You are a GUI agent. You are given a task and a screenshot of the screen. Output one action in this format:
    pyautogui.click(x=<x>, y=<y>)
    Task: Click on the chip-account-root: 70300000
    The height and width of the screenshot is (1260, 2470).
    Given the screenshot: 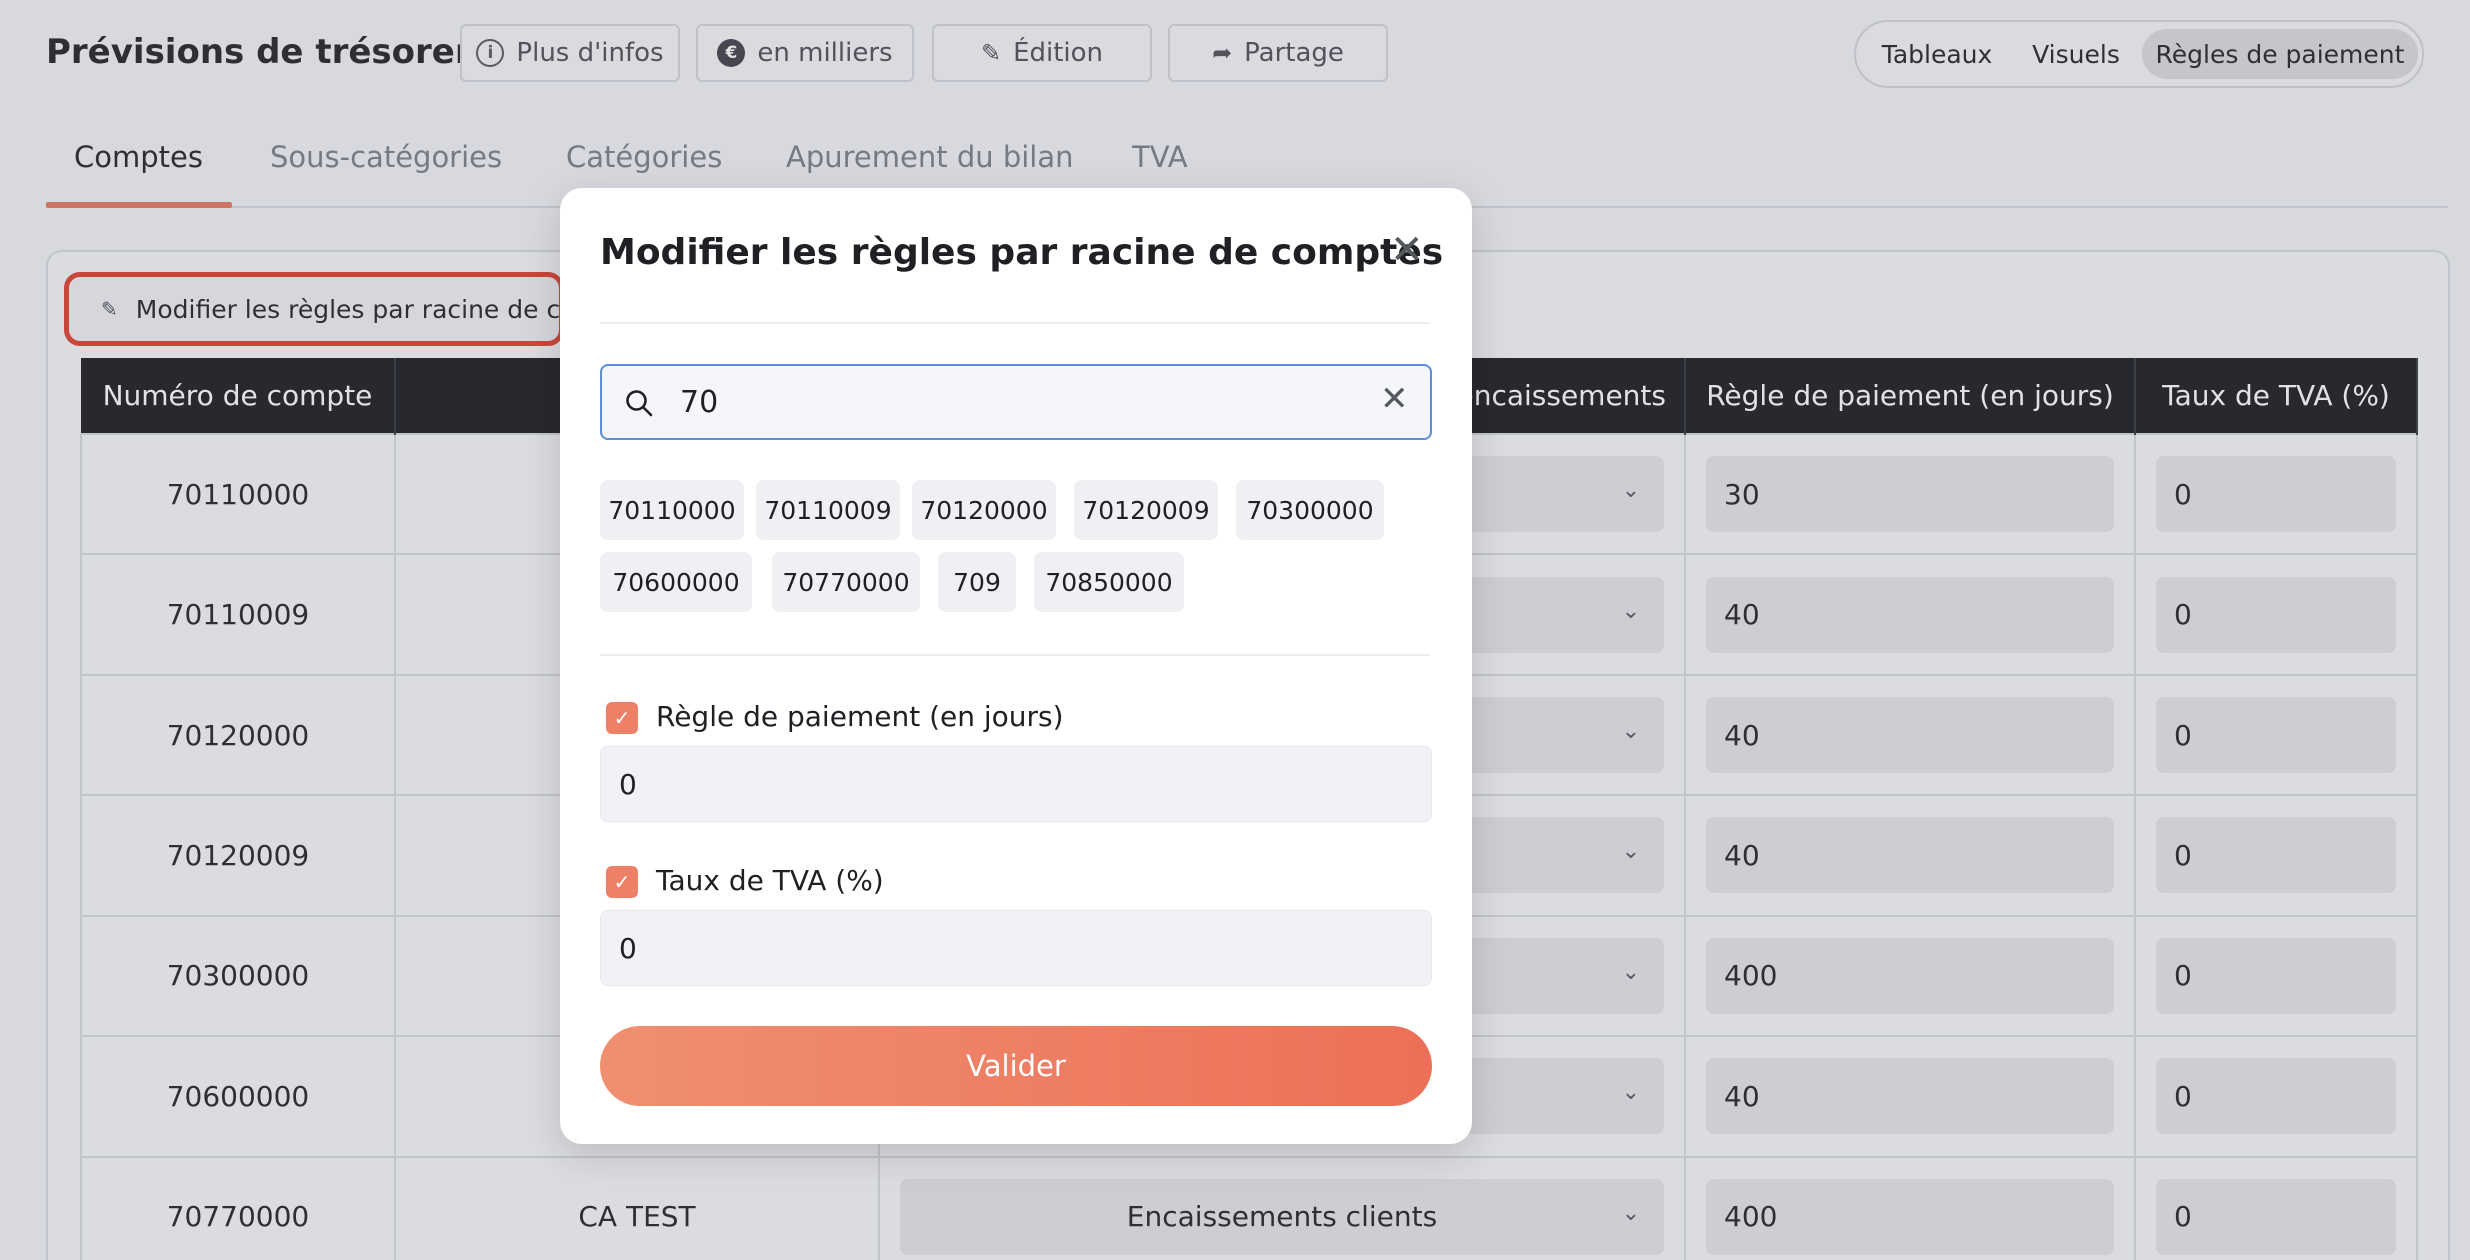 What is the action you would take?
    pyautogui.click(x=1310, y=510)
    